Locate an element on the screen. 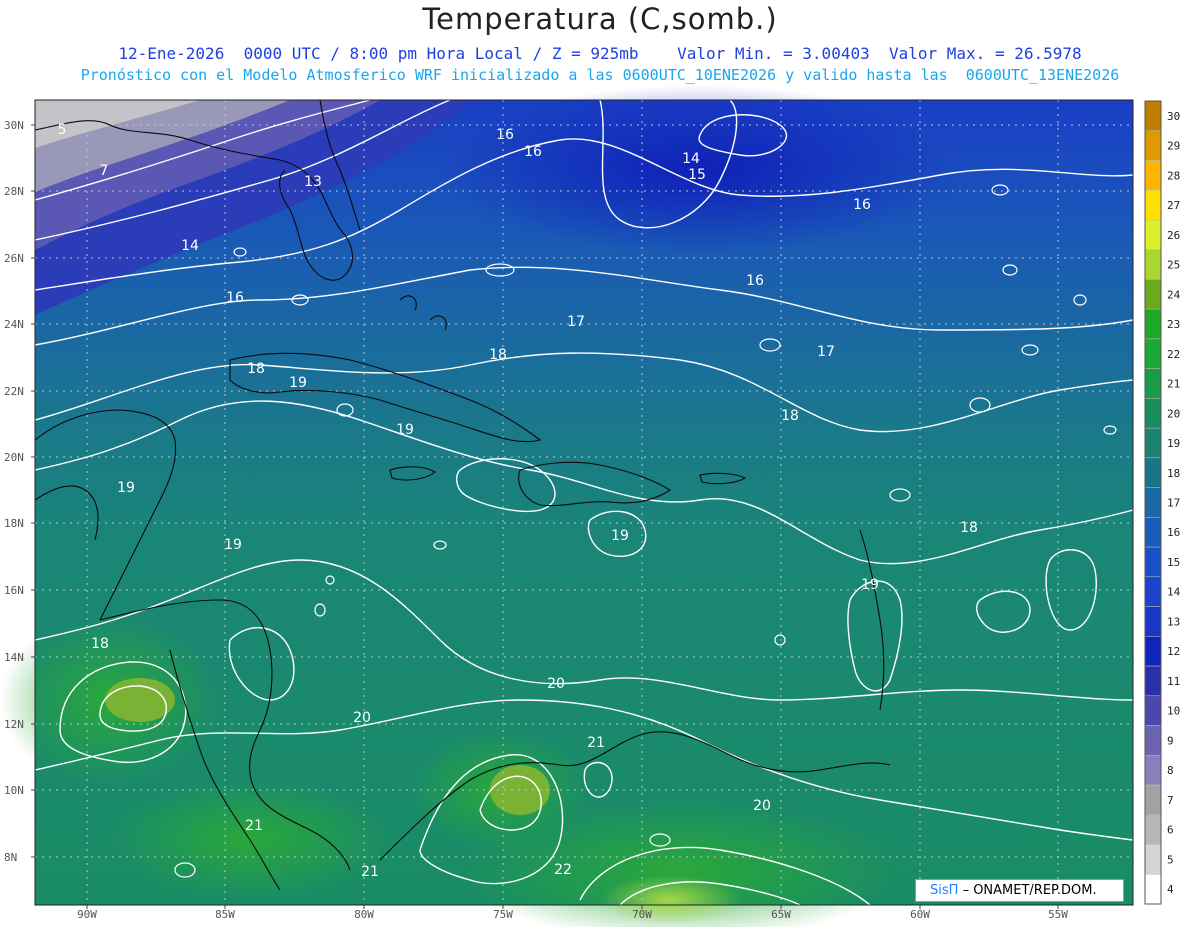  legend-label: 4 is located at coordinates (1170, 889).